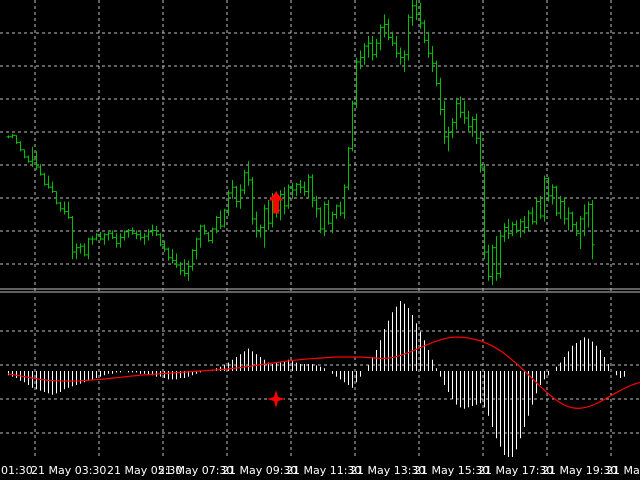  I want to click on x-tick-label: 21 May 03:30, so click(68, 470).